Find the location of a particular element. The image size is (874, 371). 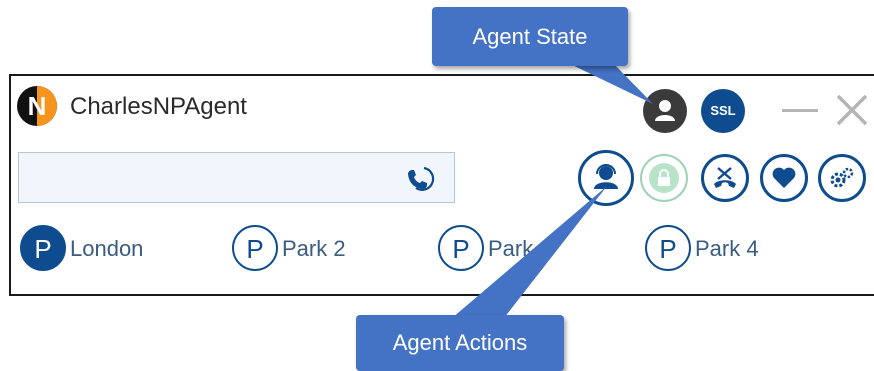

agent-actions-pointer is located at coordinates (529, 252).